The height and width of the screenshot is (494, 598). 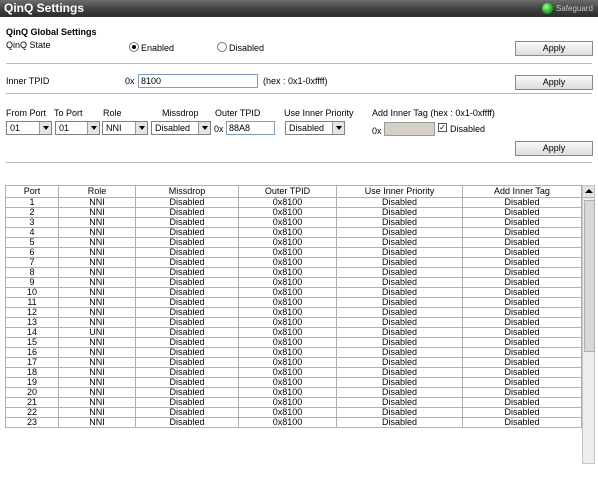 I want to click on missdrop-select: Disabled, so click(x=181, y=128).